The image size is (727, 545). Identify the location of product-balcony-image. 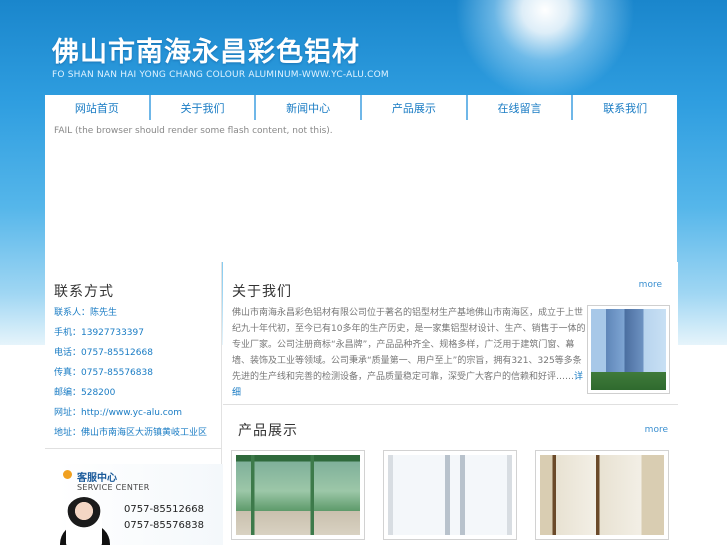
(602, 495).